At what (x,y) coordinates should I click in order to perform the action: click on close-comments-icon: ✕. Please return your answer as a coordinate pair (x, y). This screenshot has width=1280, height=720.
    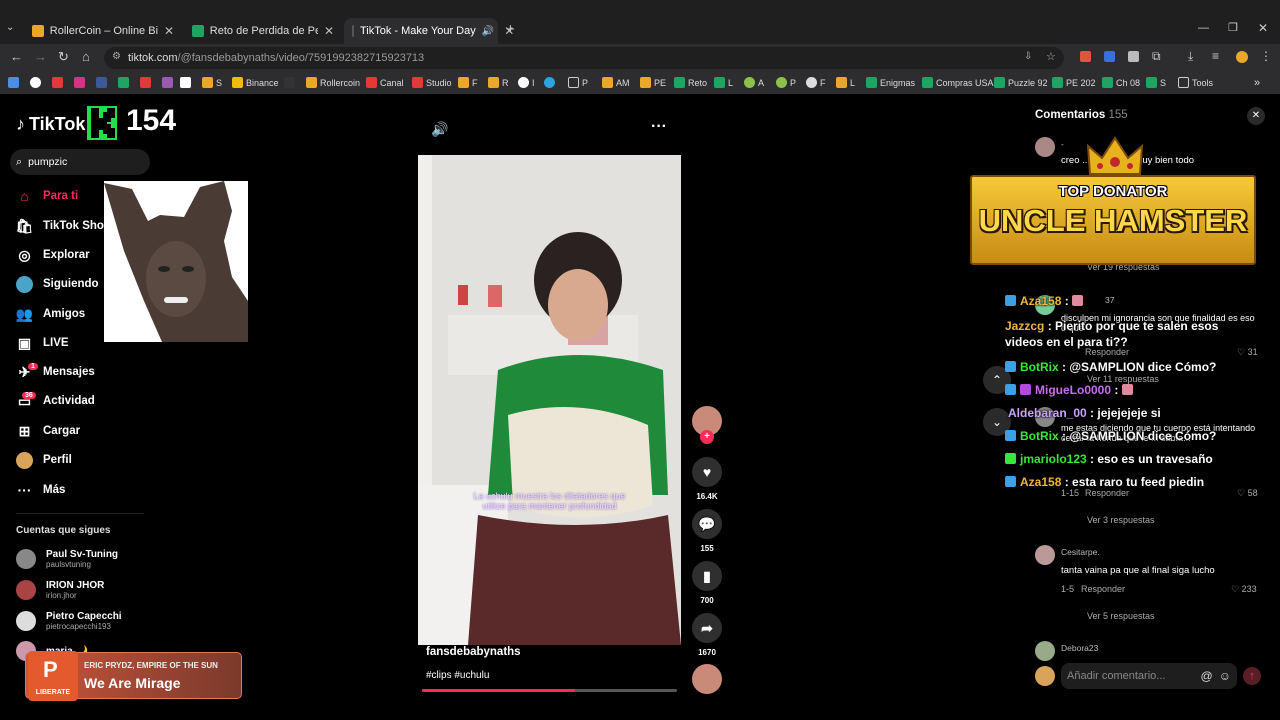
    Looking at the image, I should click on (1256, 116).